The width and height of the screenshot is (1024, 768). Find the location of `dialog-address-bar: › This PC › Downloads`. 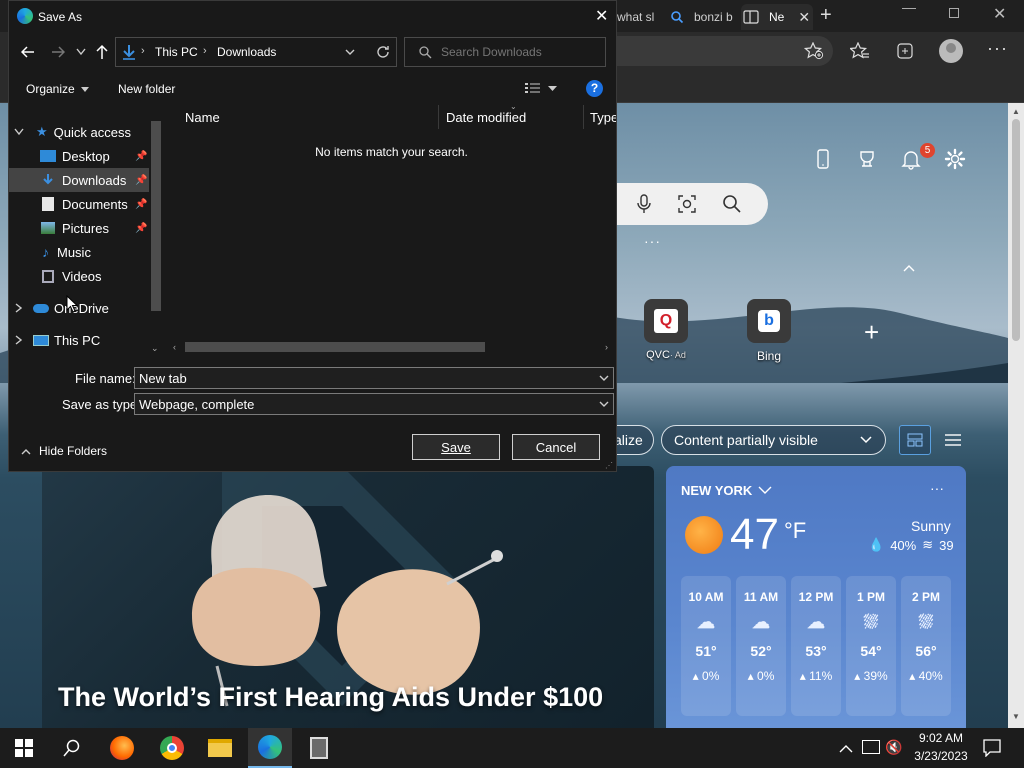

dialog-address-bar: › This PC › Downloads is located at coordinates (256, 52).